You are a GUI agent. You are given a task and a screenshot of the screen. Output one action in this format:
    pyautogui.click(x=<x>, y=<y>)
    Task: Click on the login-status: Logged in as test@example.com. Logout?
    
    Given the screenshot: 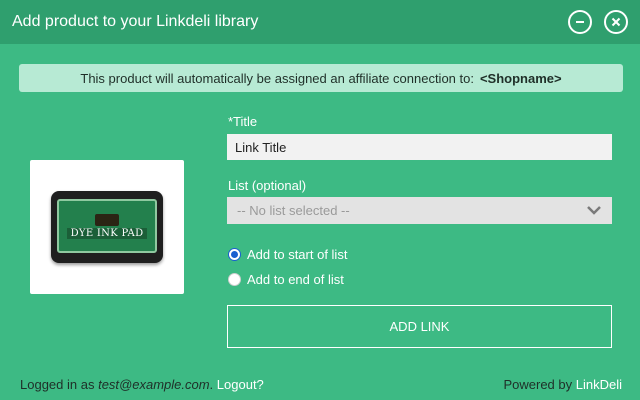 What is the action you would take?
    pyautogui.click(x=142, y=384)
    